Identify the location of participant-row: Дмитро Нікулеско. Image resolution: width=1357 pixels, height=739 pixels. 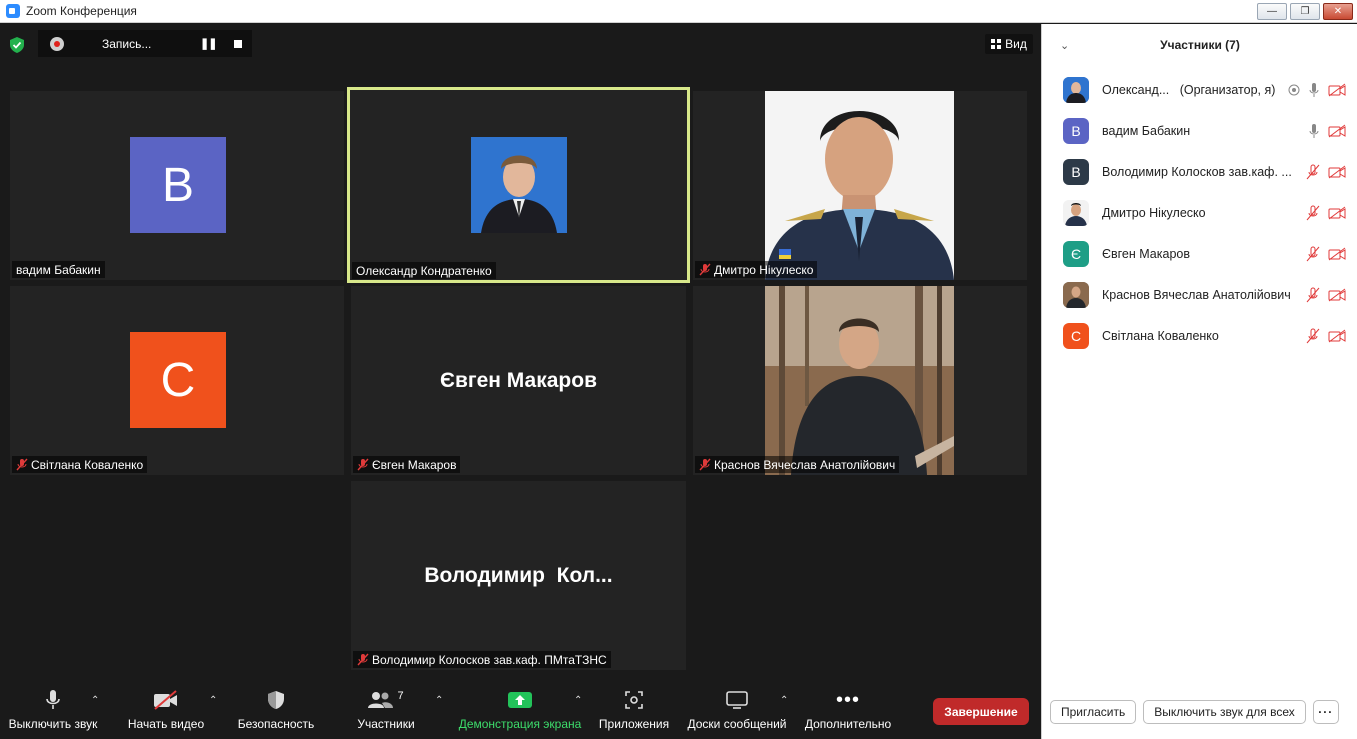
(1199, 212).